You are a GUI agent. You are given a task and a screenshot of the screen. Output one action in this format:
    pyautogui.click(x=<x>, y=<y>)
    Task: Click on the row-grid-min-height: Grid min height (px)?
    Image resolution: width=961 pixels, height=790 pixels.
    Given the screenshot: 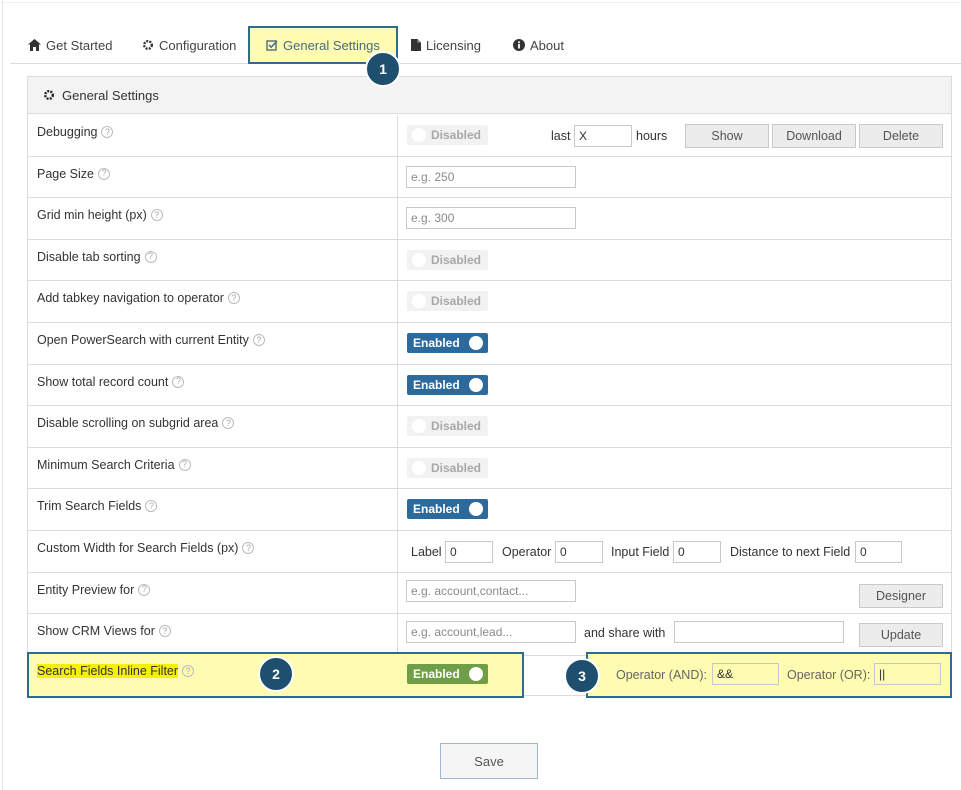 What is the action you would take?
    pyautogui.click(x=489, y=219)
    